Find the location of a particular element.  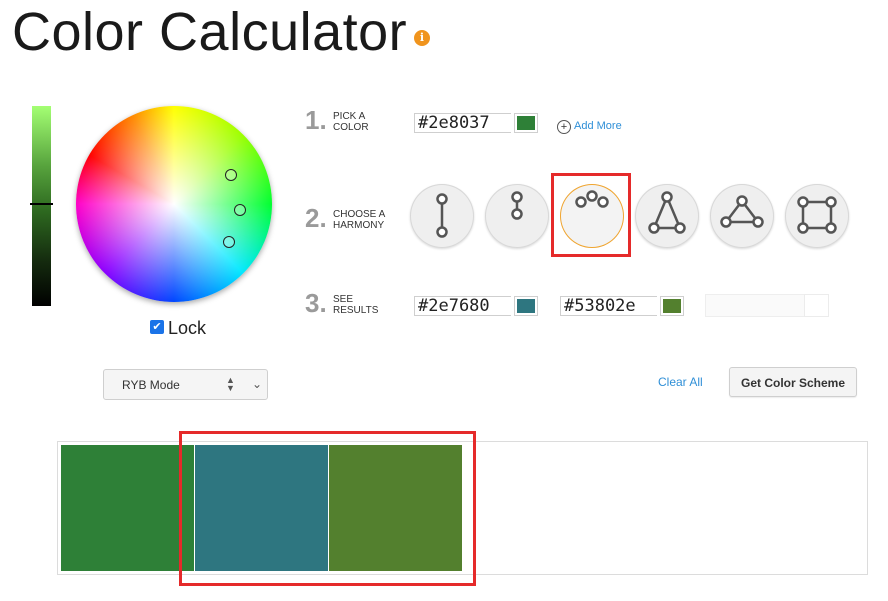

split-complementary-icon is located at coordinates (667, 212).